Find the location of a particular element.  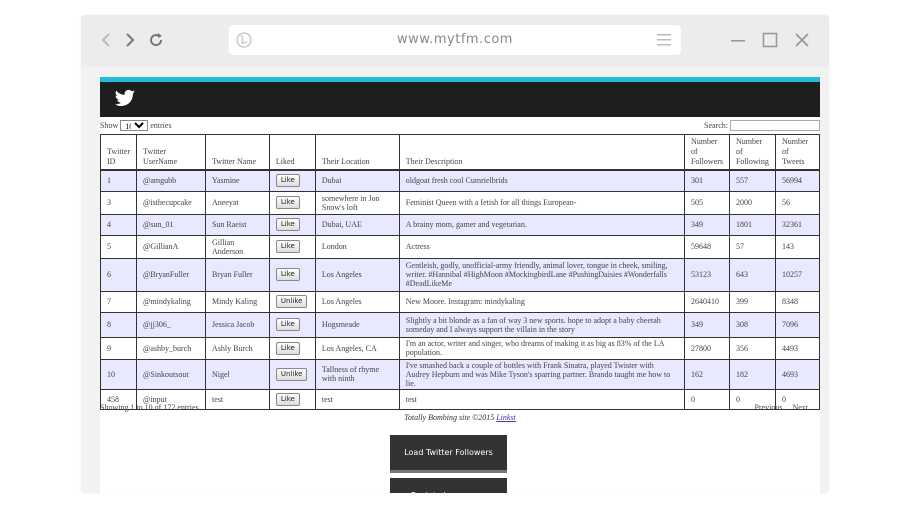

hamburger-menu-icon is located at coordinates (664, 40).